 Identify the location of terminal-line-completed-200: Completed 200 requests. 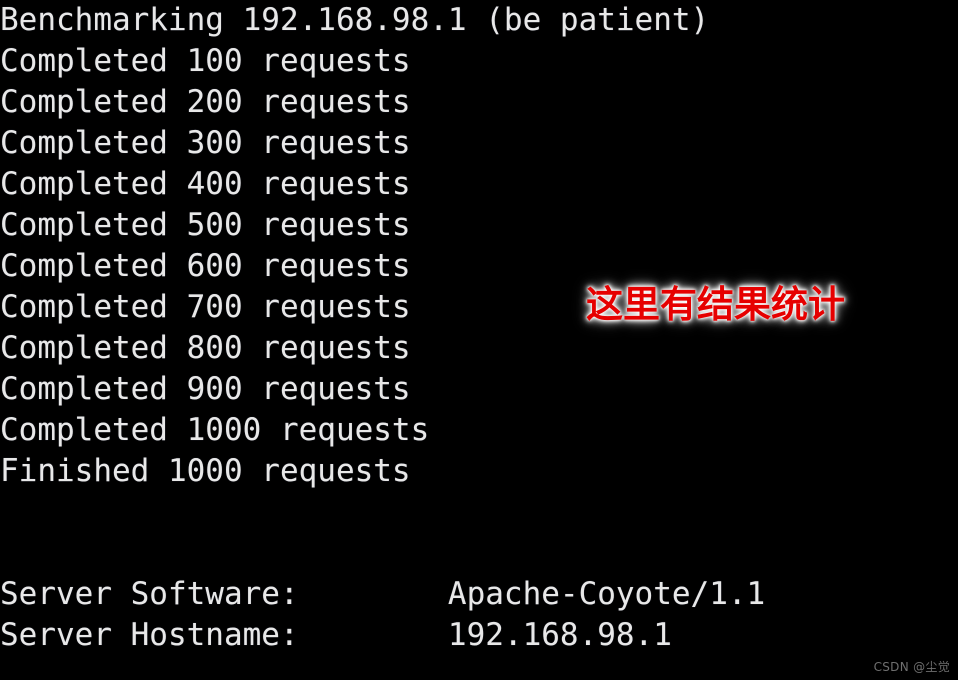
(205, 102).